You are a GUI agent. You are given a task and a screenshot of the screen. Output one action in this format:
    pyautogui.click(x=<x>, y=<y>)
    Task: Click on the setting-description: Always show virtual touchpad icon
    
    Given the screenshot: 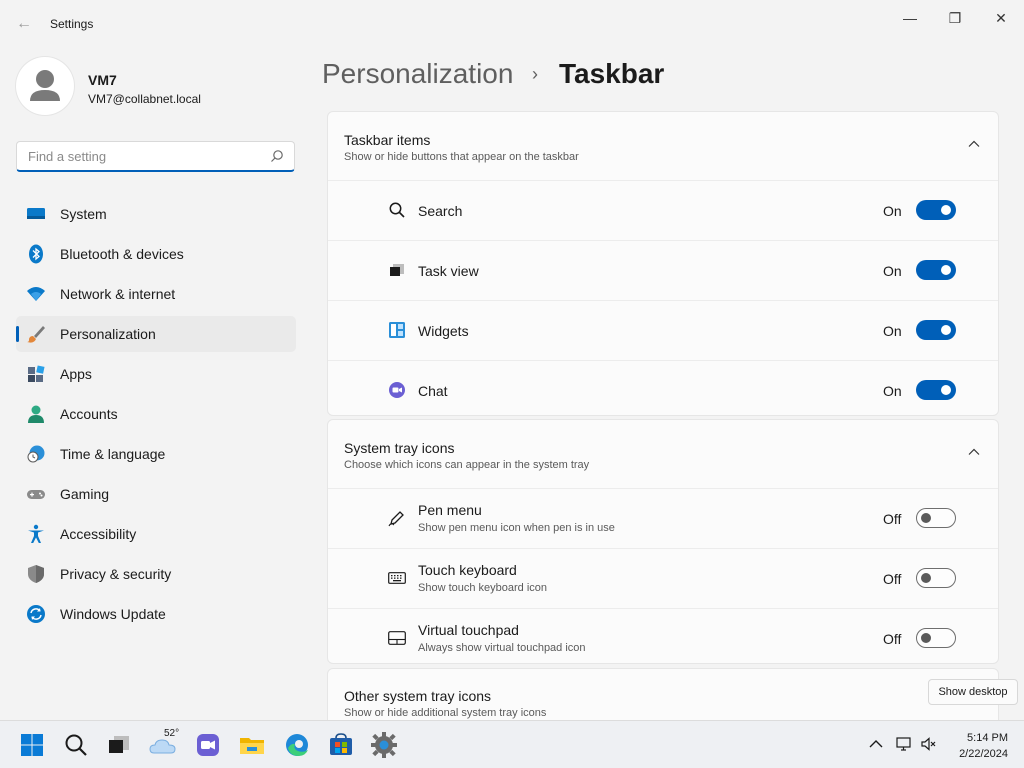 What is the action you would take?
    pyautogui.click(x=502, y=648)
    